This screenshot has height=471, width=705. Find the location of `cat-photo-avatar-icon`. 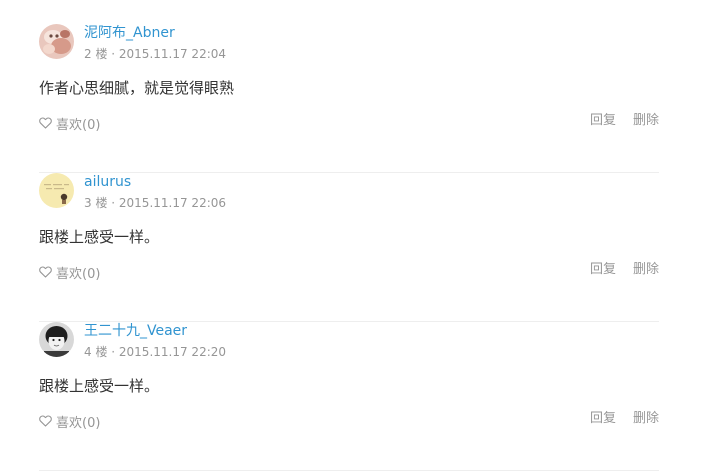

cat-photo-avatar-icon is located at coordinates (56, 41).